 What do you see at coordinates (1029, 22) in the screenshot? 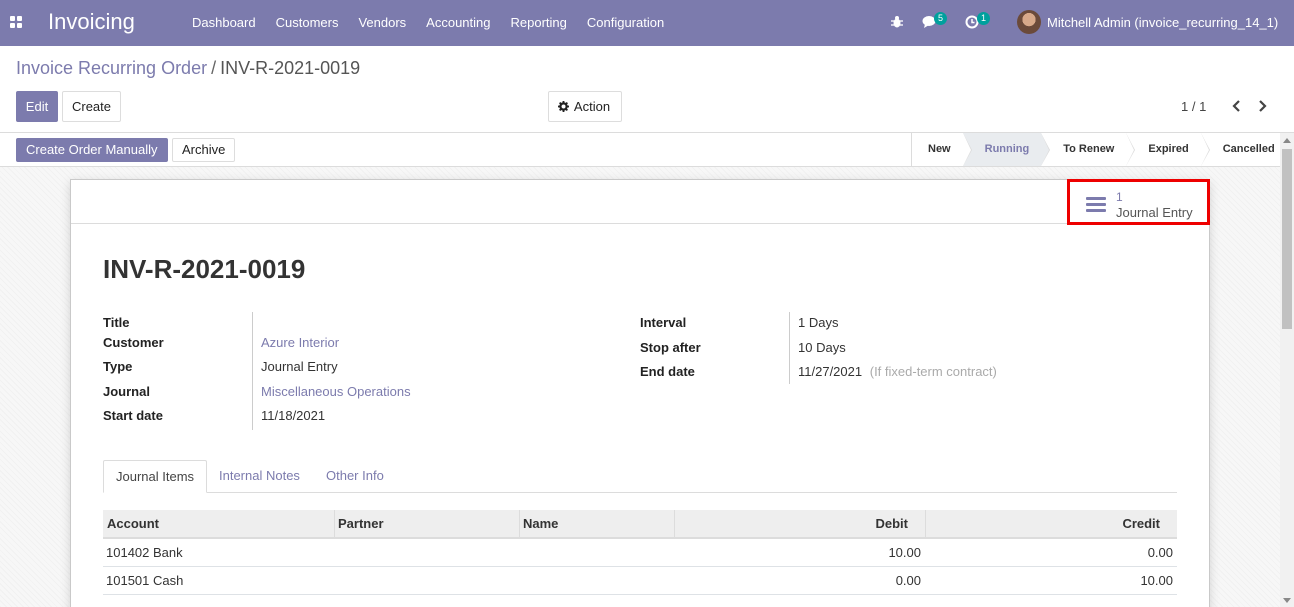
I see `user-avatar` at bounding box center [1029, 22].